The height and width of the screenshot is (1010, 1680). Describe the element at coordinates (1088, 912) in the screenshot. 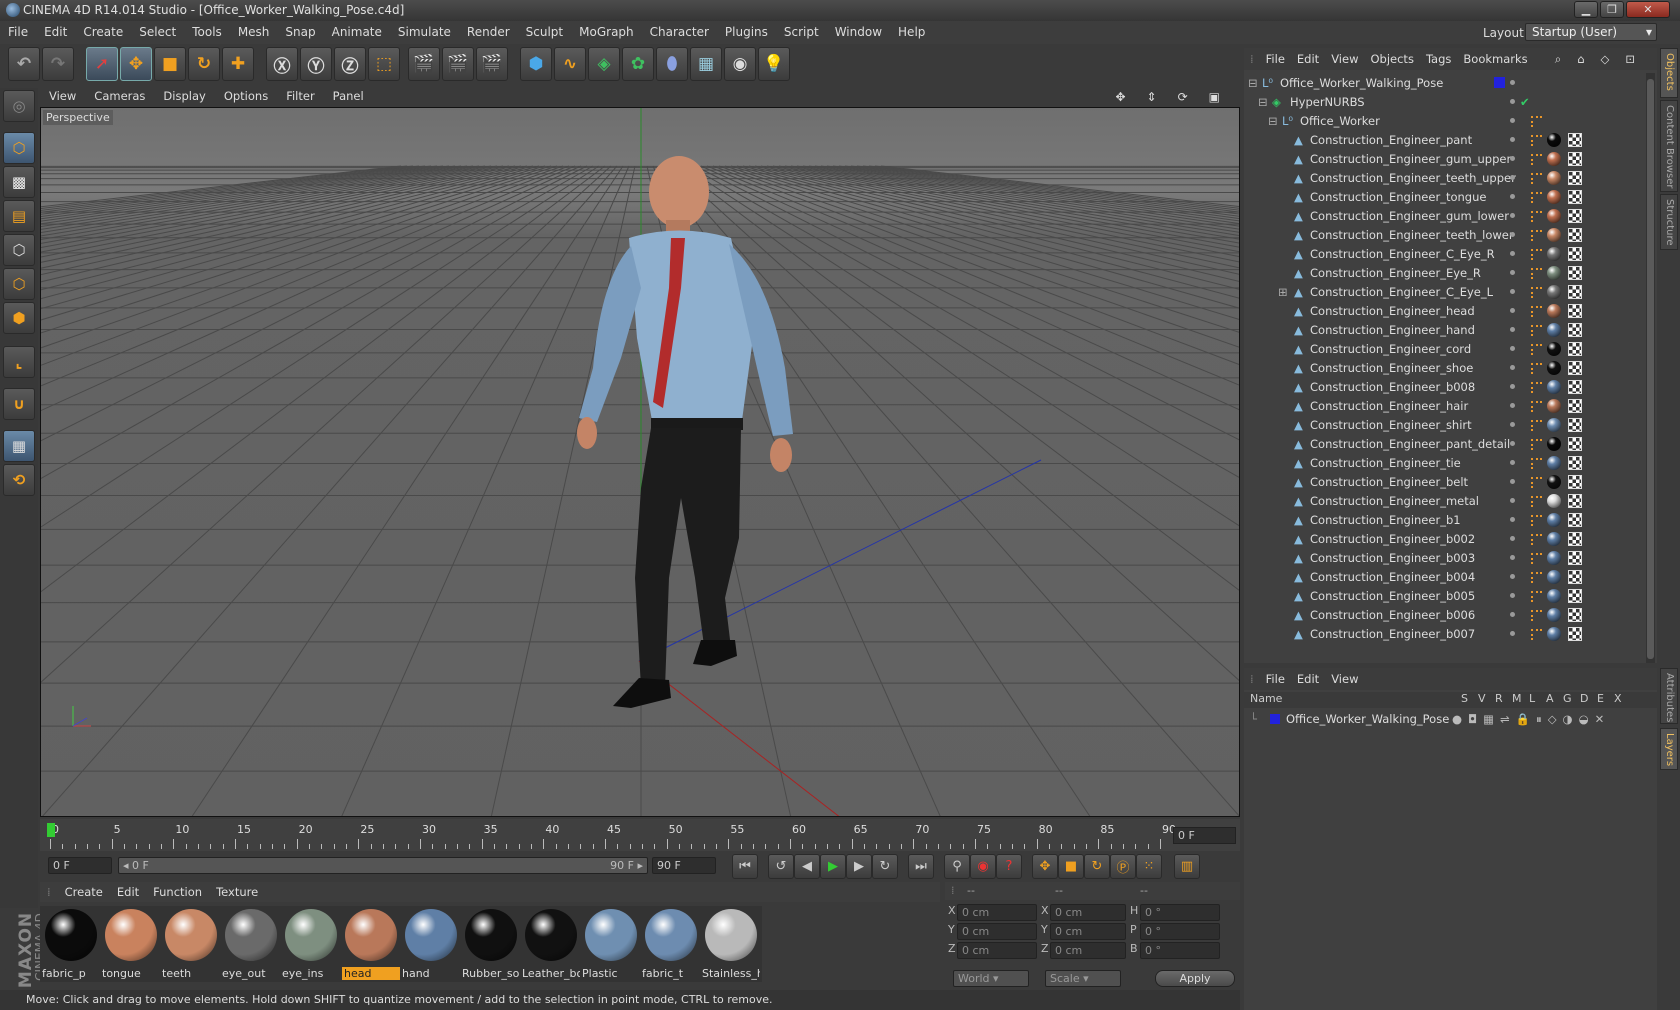

I see `size-field: 0 cm` at that location.